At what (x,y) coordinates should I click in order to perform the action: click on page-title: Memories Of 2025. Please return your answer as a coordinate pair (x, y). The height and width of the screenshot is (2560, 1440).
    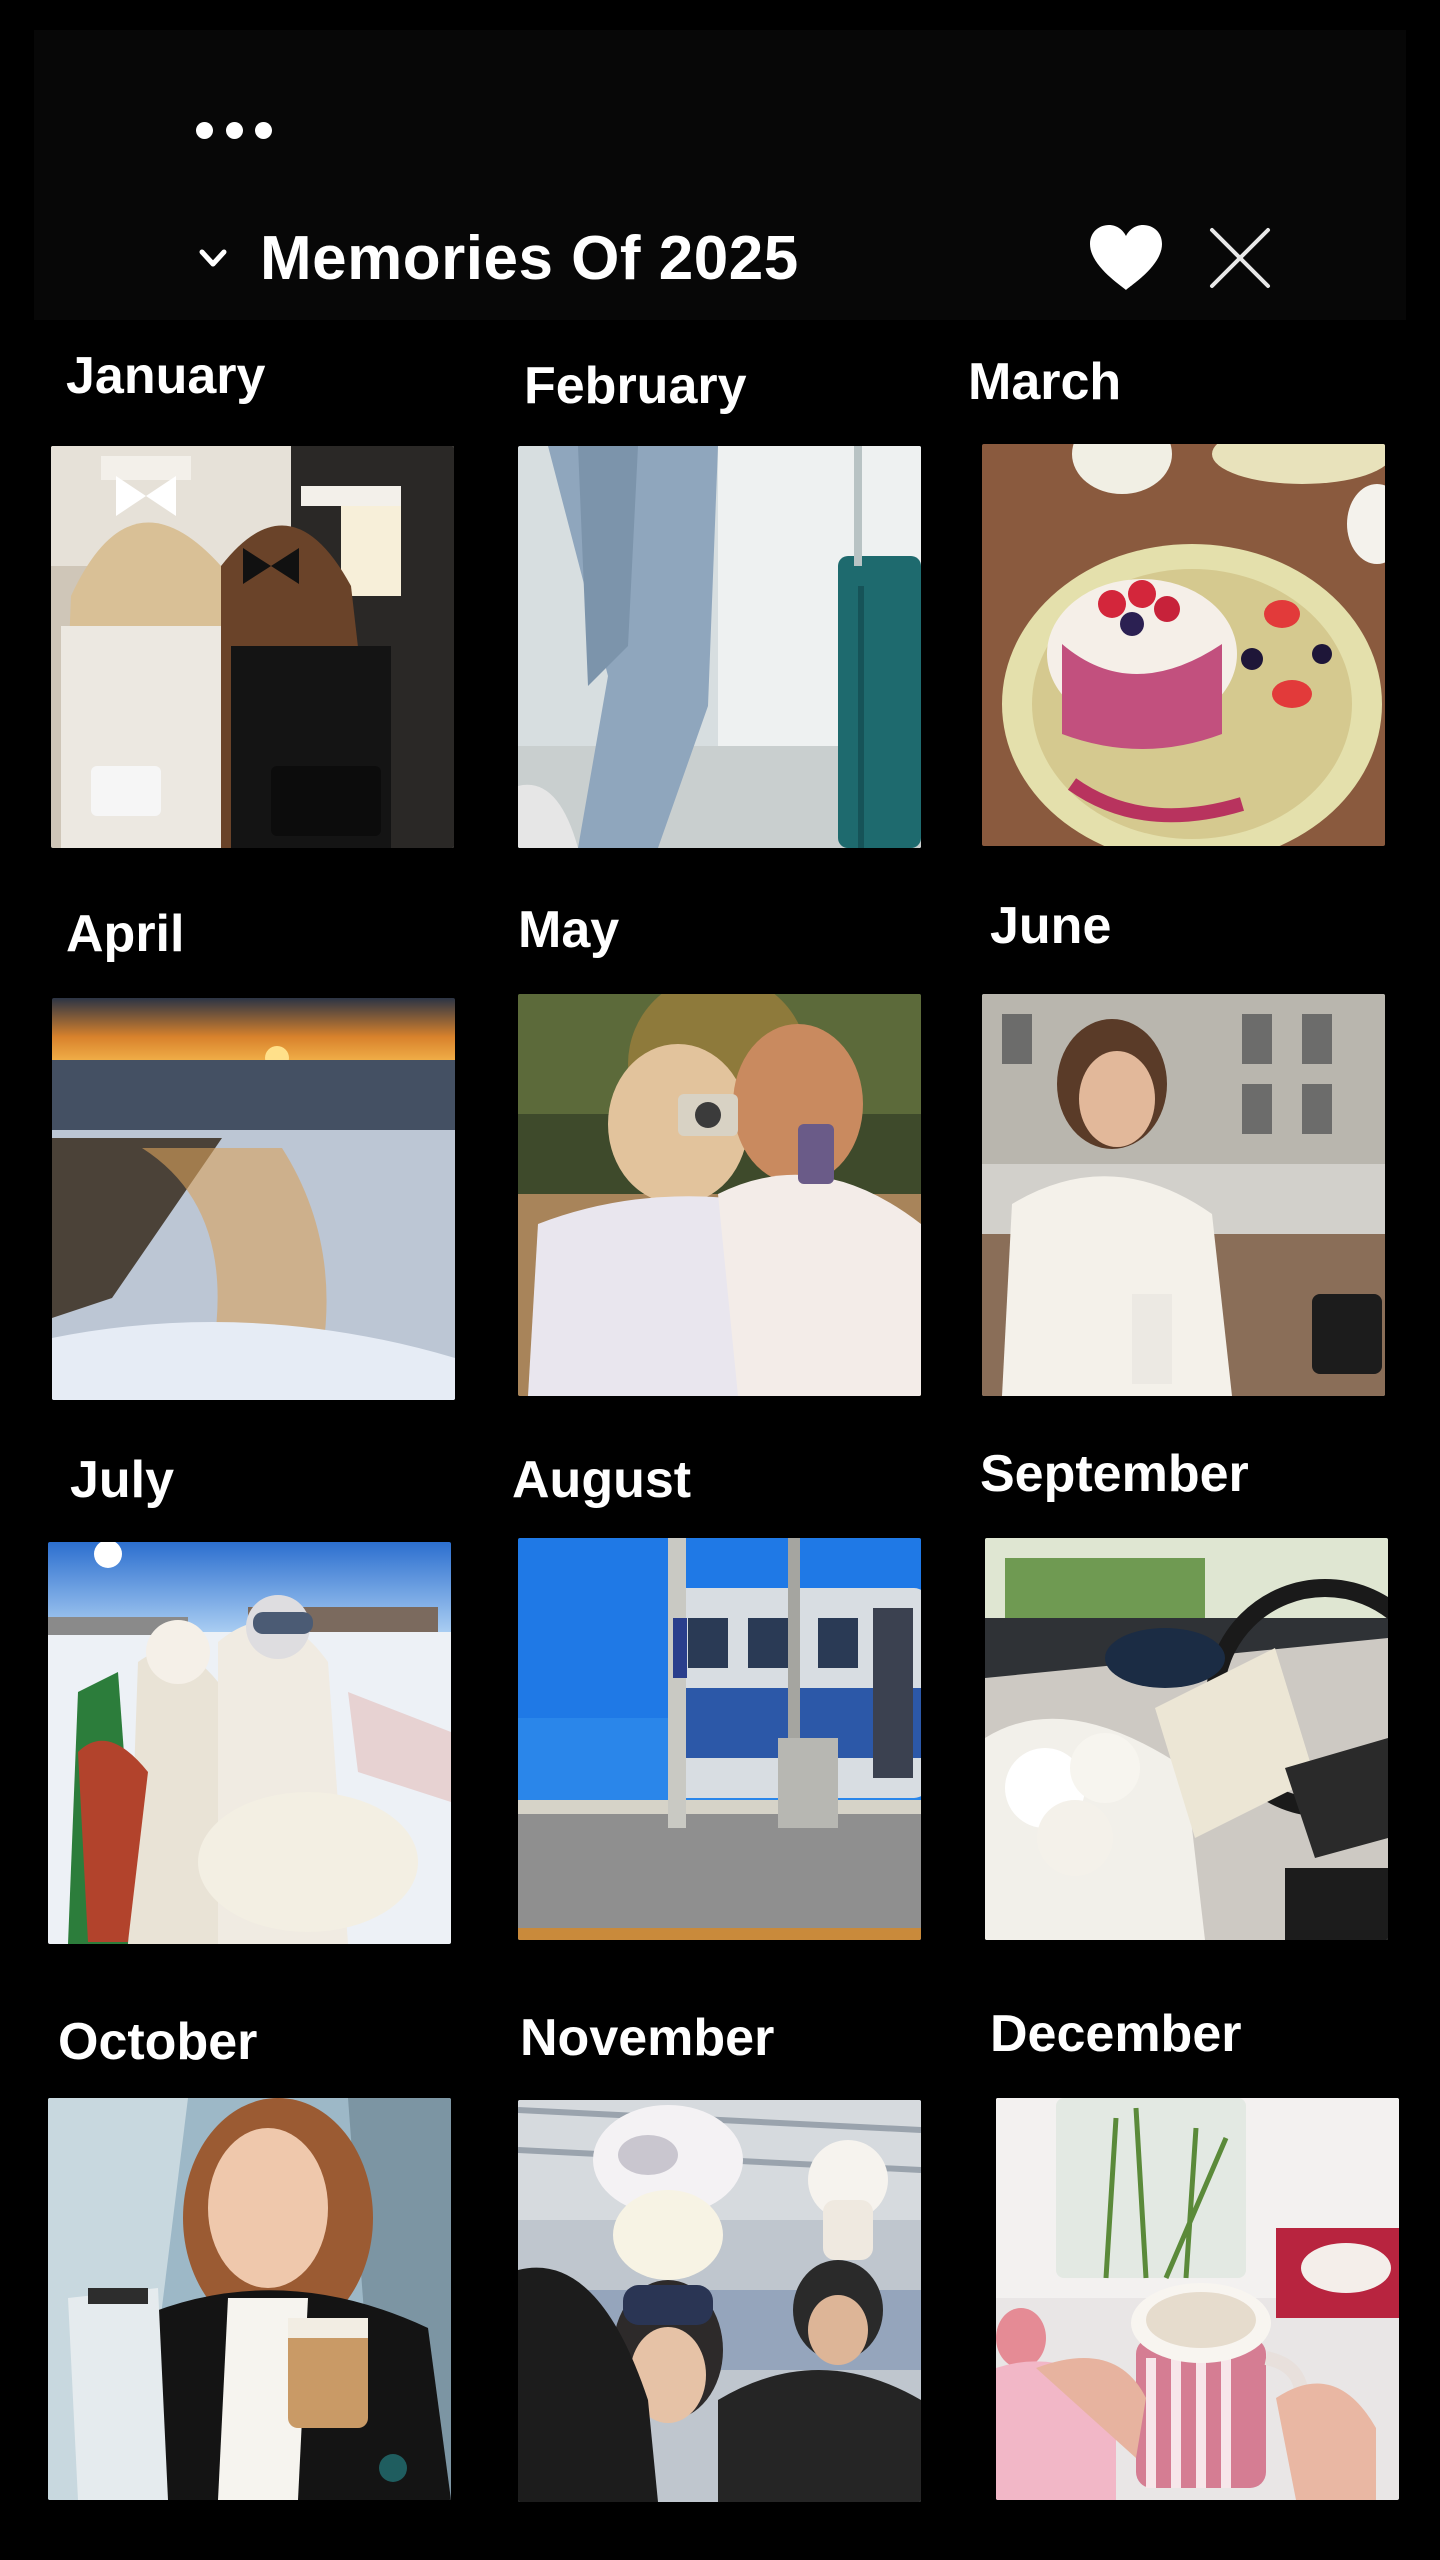
    Looking at the image, I should click on (529, 258).